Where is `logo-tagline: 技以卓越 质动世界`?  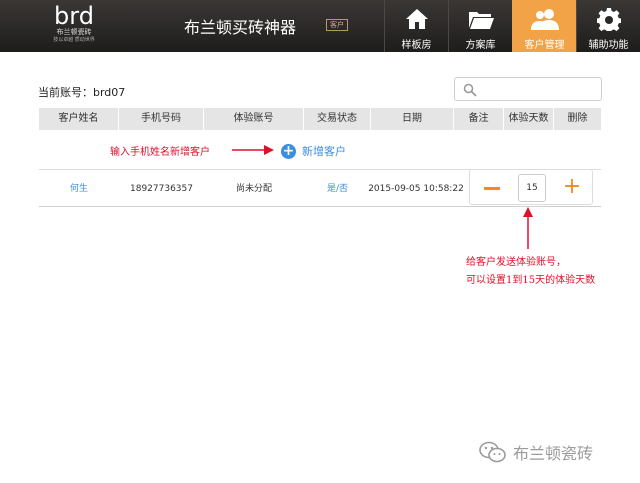
logo-tagline: 技以卓越 质动世界 is located at coordinates (74, 40).